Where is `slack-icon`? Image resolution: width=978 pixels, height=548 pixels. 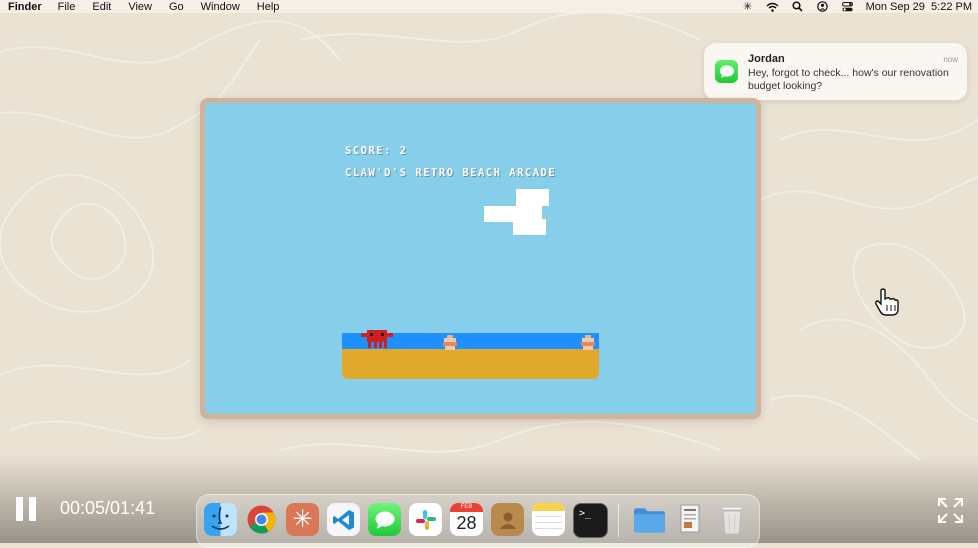
slack-icon is located at coordinates (425, 519).